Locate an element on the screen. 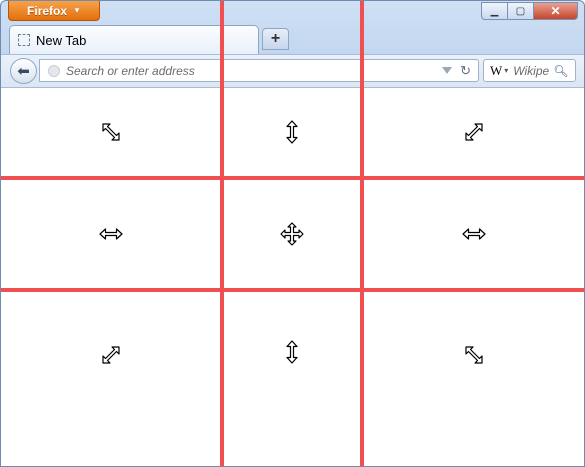 This screenshot has height=467, width=585. search-bar: W ▾ 🔍︎ is located at coordinates (529, 70).